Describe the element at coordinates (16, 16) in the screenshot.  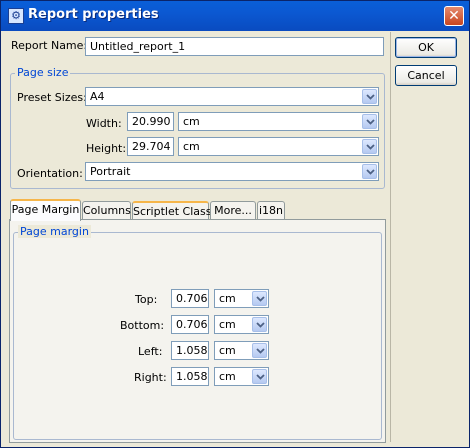
I see `app-icon: ⚙` at that location.